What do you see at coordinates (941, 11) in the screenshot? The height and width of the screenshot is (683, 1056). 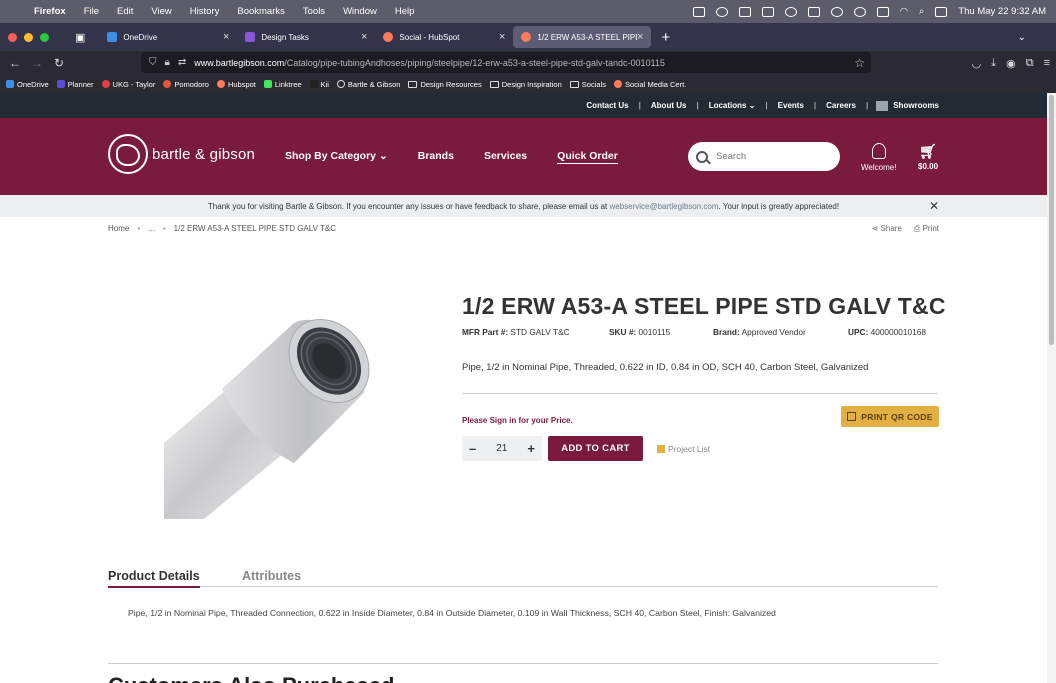 I see `control-center-icon` at bounding box center [941, 11].